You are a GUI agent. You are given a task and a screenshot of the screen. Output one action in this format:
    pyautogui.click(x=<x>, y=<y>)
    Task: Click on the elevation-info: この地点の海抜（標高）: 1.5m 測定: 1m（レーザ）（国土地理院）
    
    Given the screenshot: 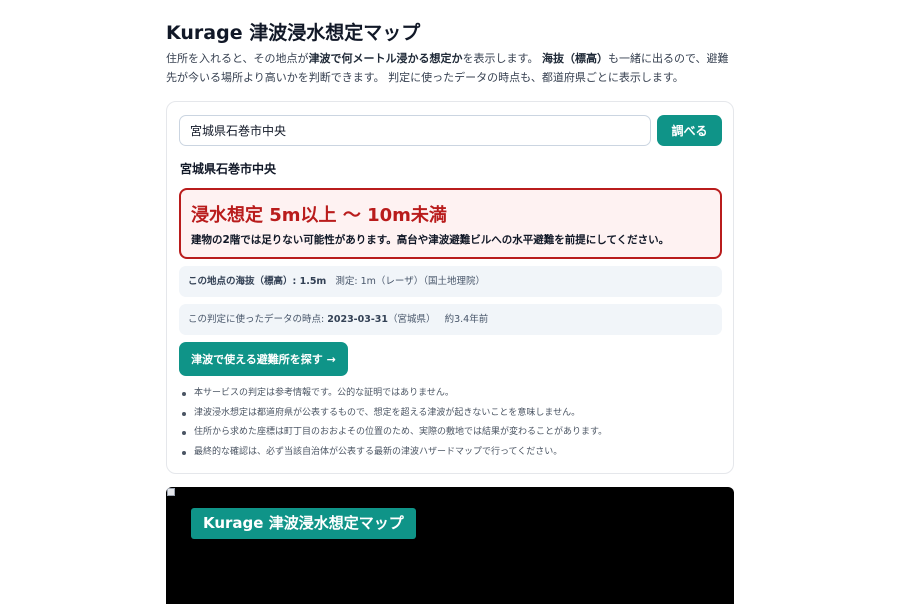 What is the action you would take?
    pyautogui.click(x=450, y=281)
    